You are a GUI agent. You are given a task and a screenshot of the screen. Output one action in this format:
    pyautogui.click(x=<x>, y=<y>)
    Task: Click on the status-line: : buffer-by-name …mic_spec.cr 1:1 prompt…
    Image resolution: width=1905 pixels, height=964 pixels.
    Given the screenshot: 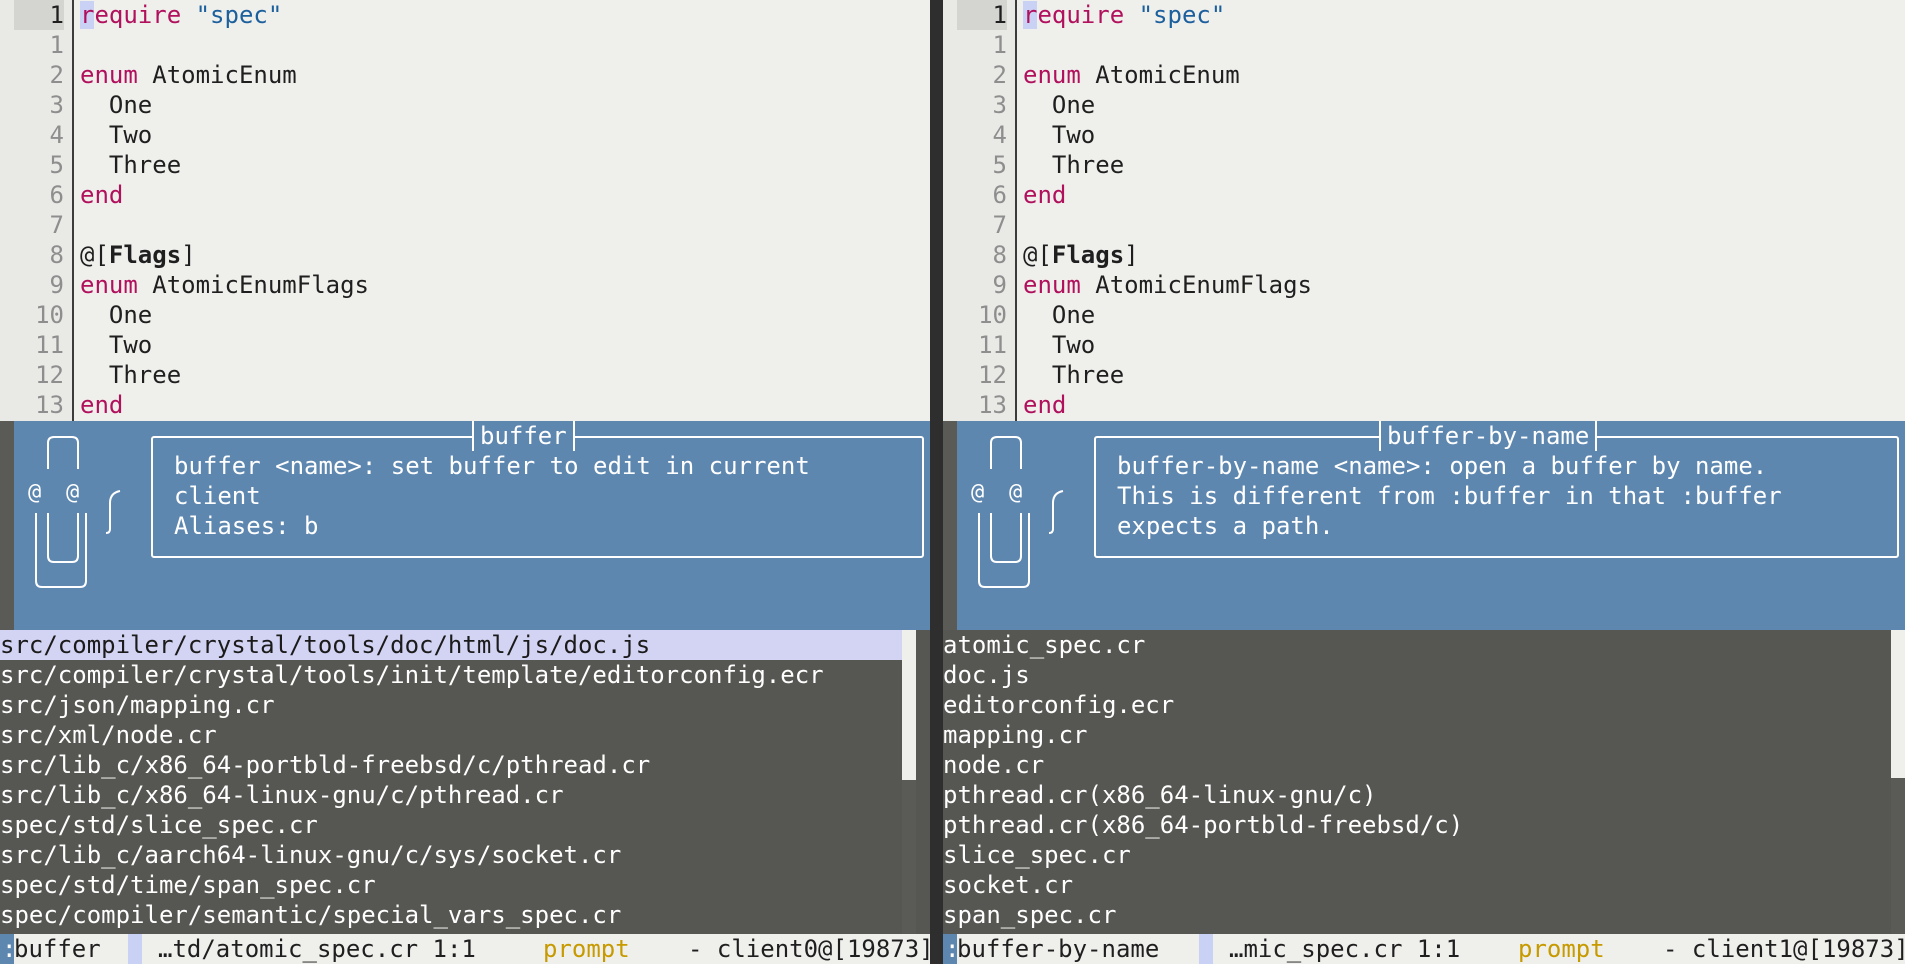 What is the action you would take?
    pyautogui.click(x=1424, y=949)
    